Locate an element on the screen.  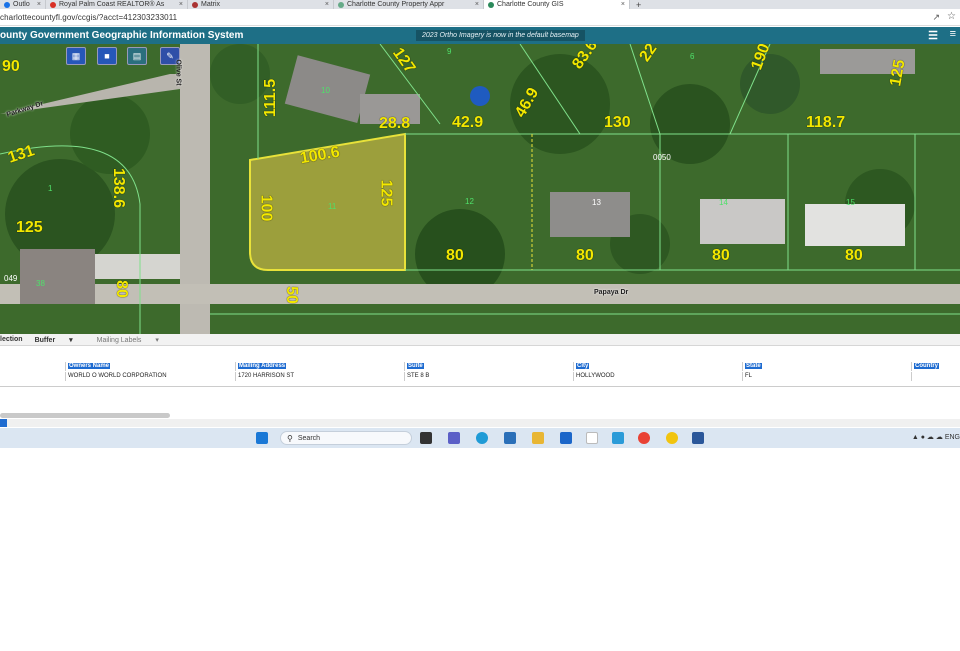
column-header-label: Mailing Address is located at coordinates (262, 366).